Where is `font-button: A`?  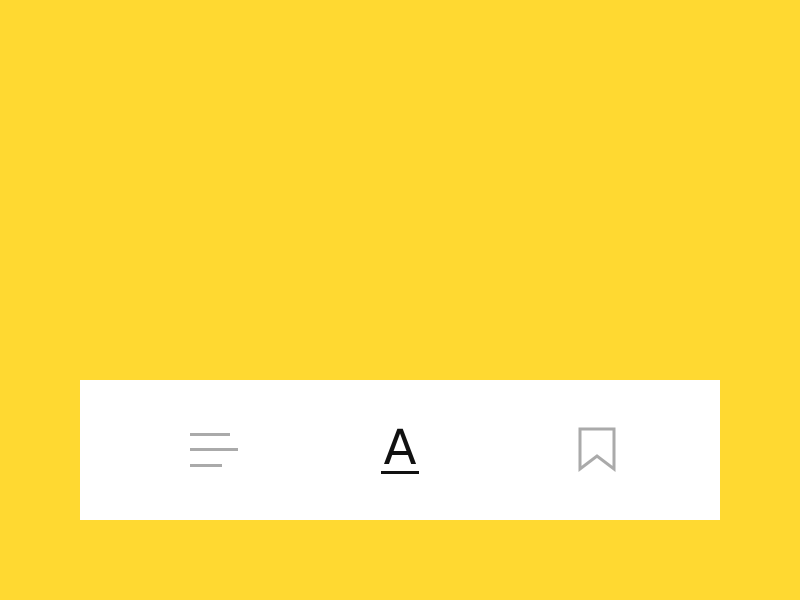
font-button: A is located at coordinates (400, 450).